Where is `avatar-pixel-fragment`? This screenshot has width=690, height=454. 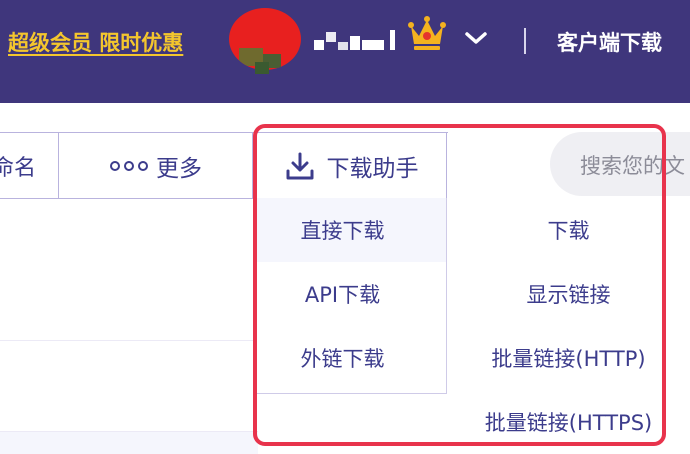
avatar-pixel-fragment is located at coordinates (262, 68).